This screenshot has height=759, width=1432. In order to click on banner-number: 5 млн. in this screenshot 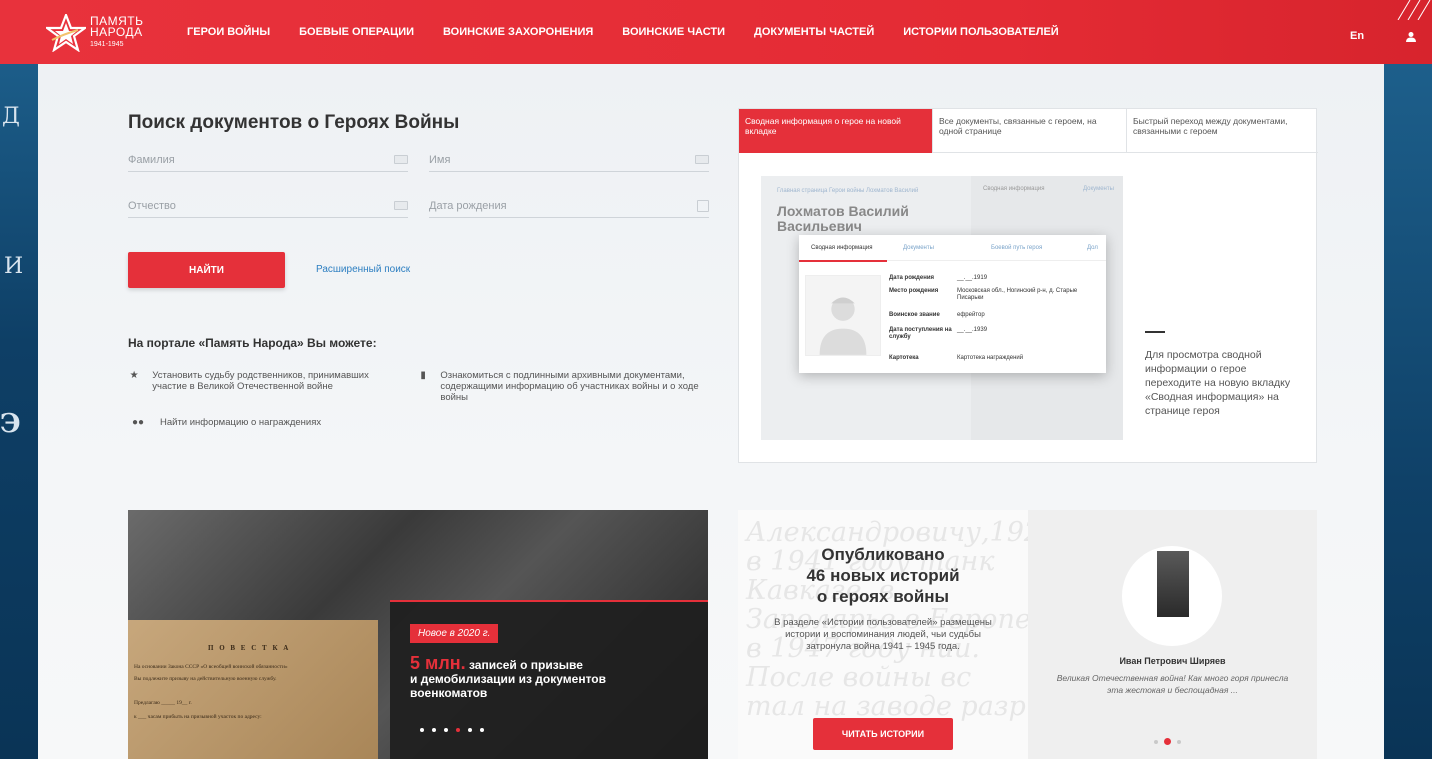, I will do `click(438, 663)`.